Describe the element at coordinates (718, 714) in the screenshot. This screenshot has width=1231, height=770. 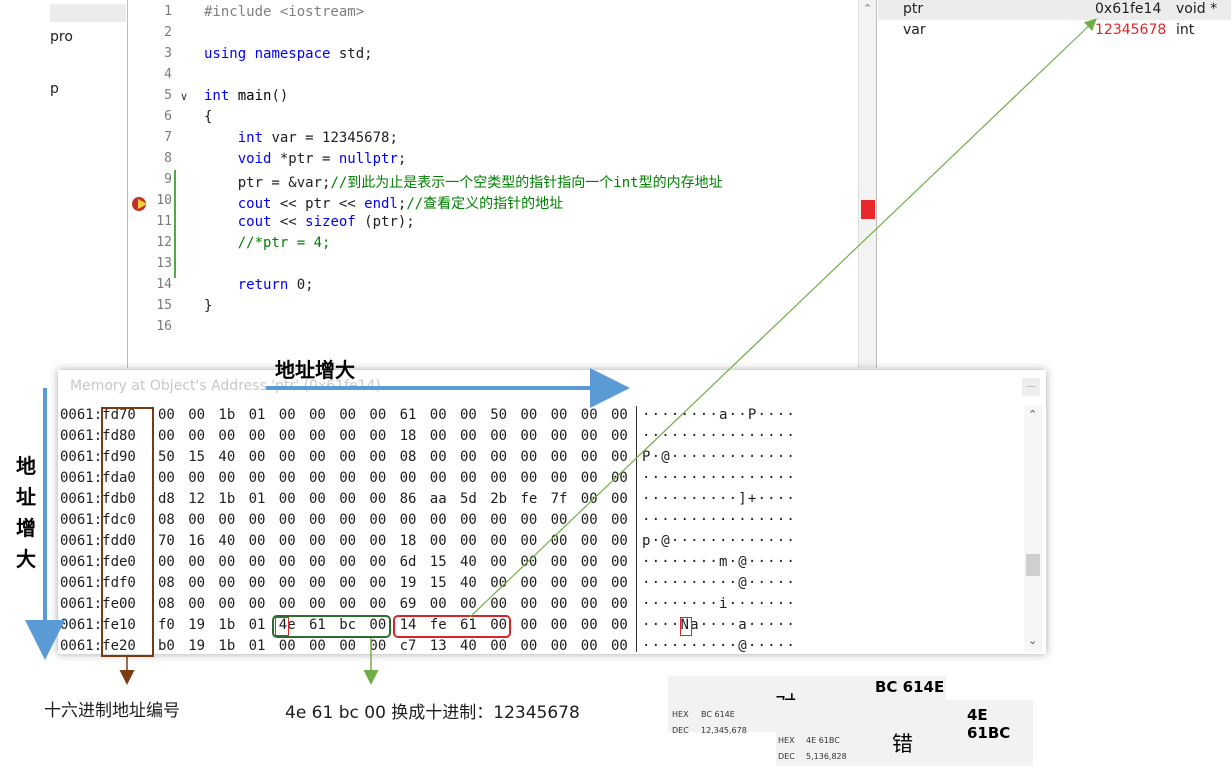
I see `hex-value: BC 614E` at that location.